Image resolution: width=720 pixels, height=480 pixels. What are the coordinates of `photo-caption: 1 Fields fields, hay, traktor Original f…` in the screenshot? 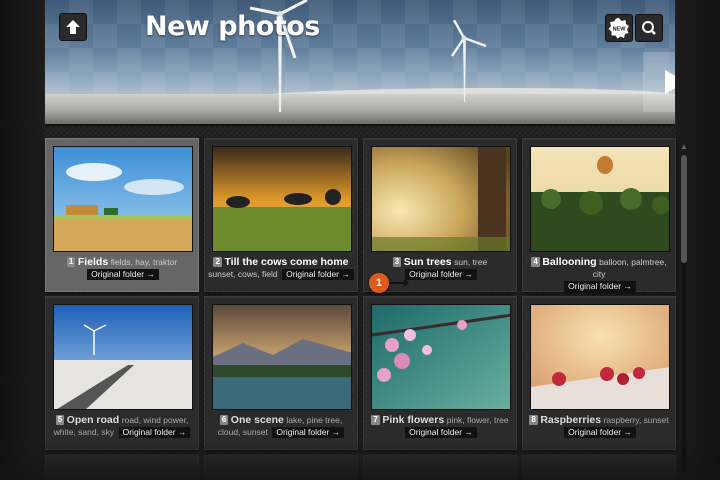 It's located at (122, 268).